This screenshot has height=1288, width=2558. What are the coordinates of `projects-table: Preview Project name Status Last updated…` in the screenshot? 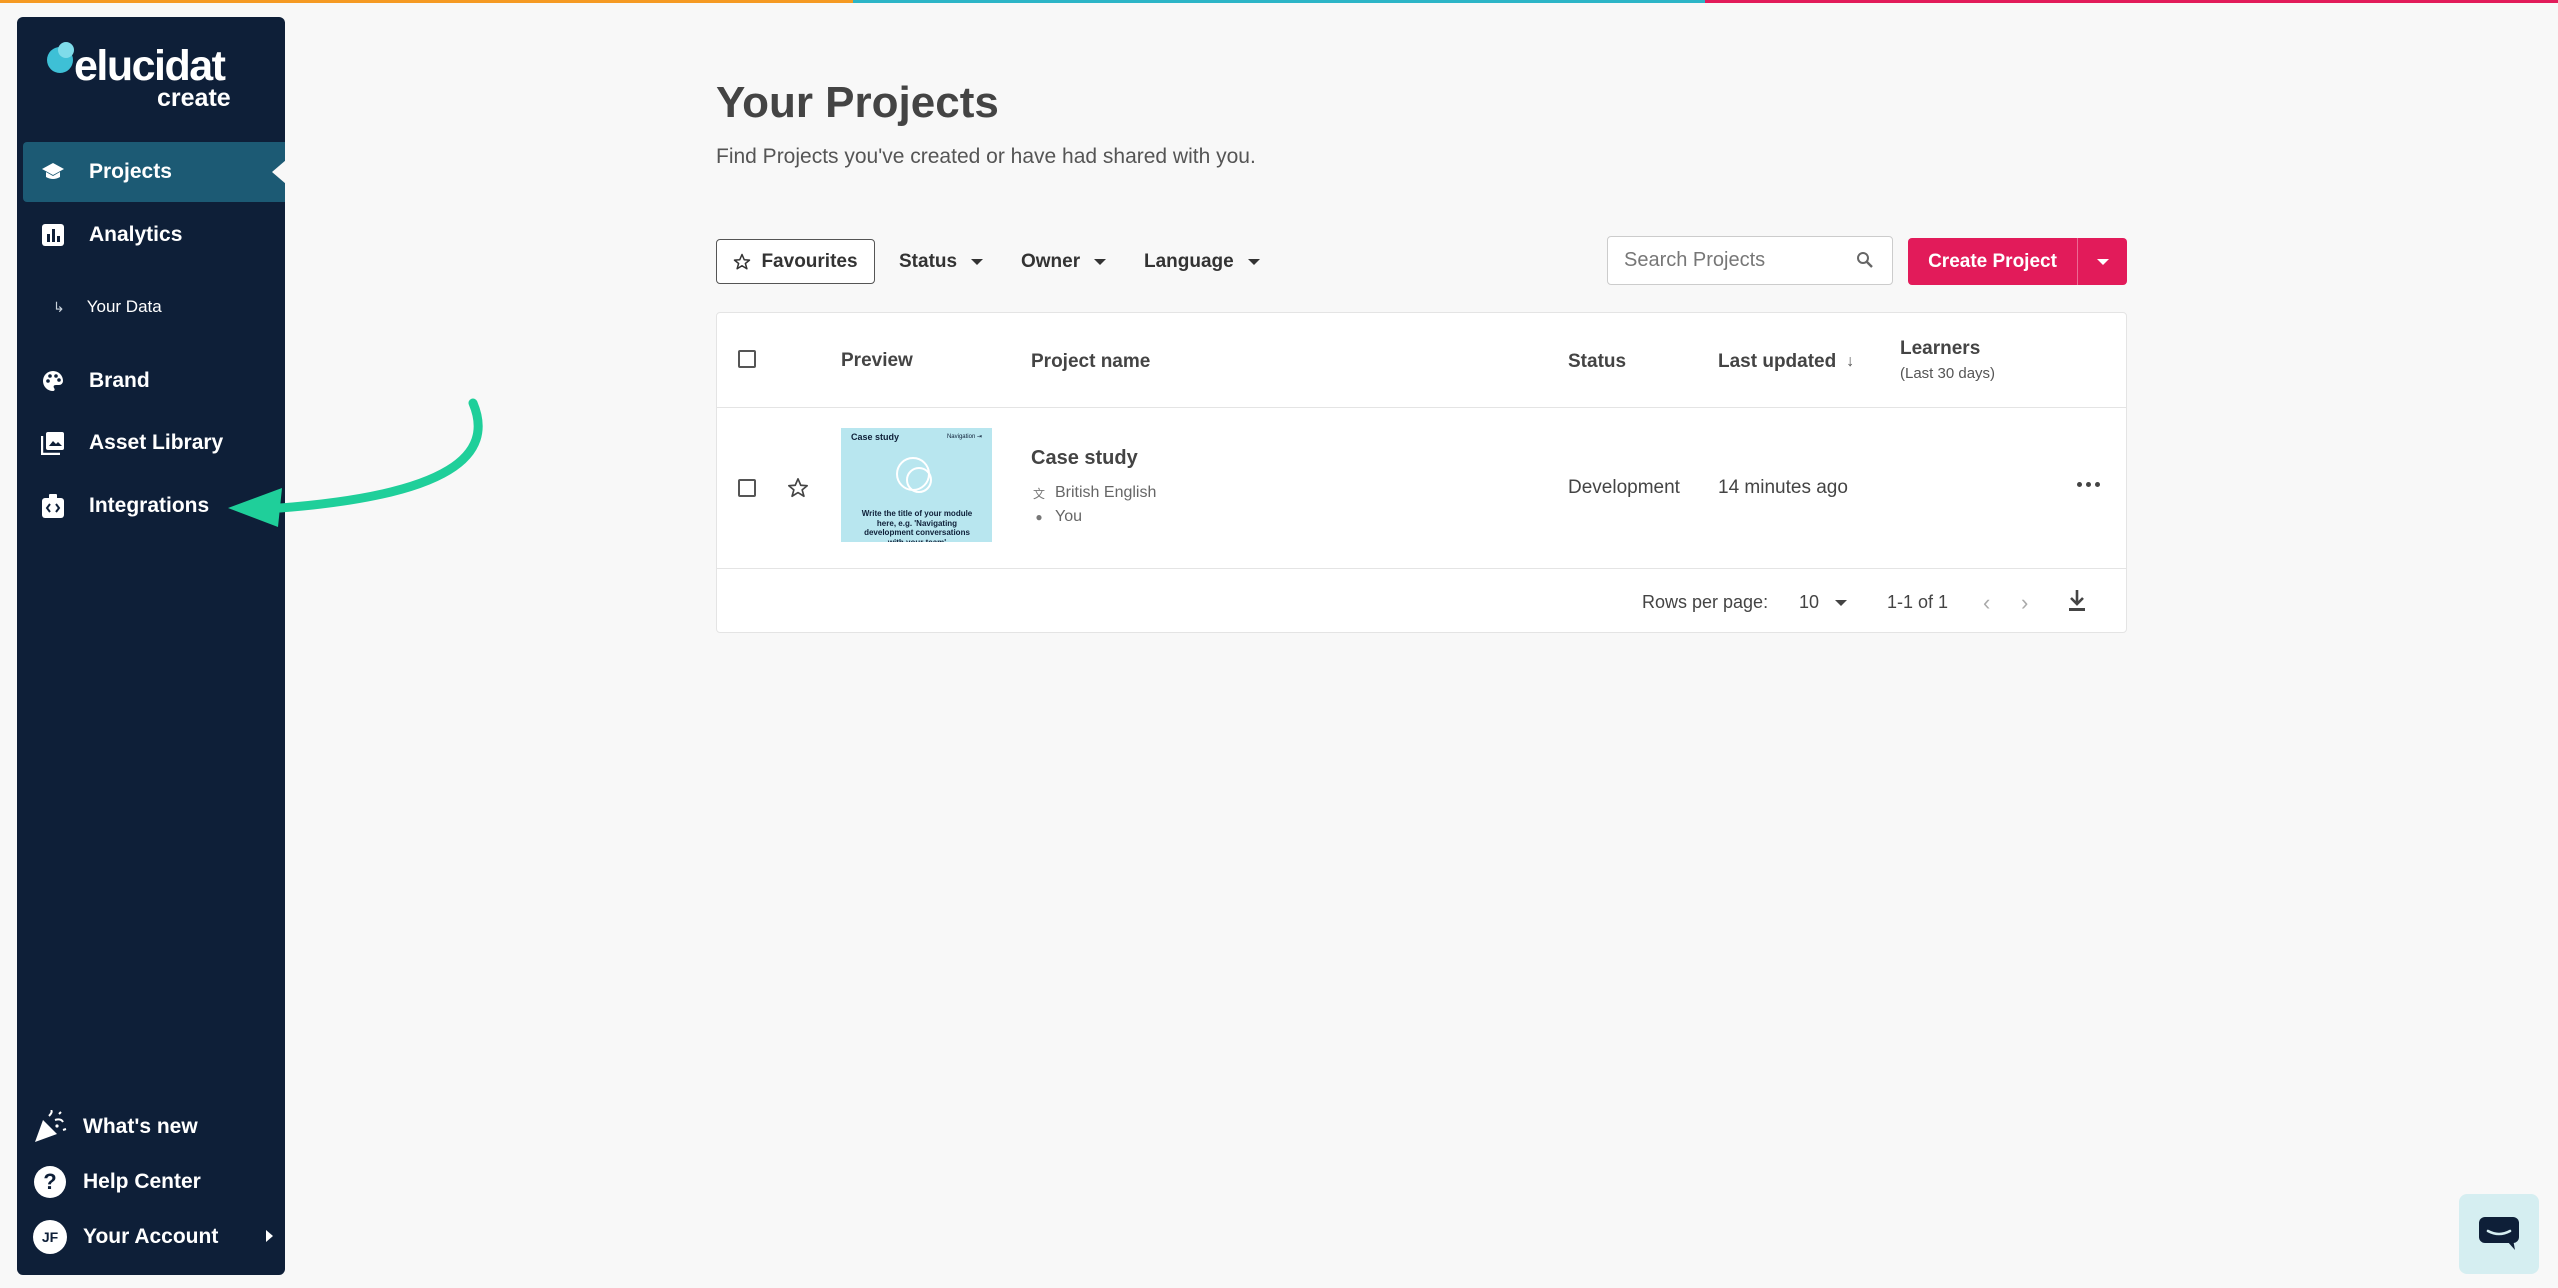 It's located at (1421, 472).